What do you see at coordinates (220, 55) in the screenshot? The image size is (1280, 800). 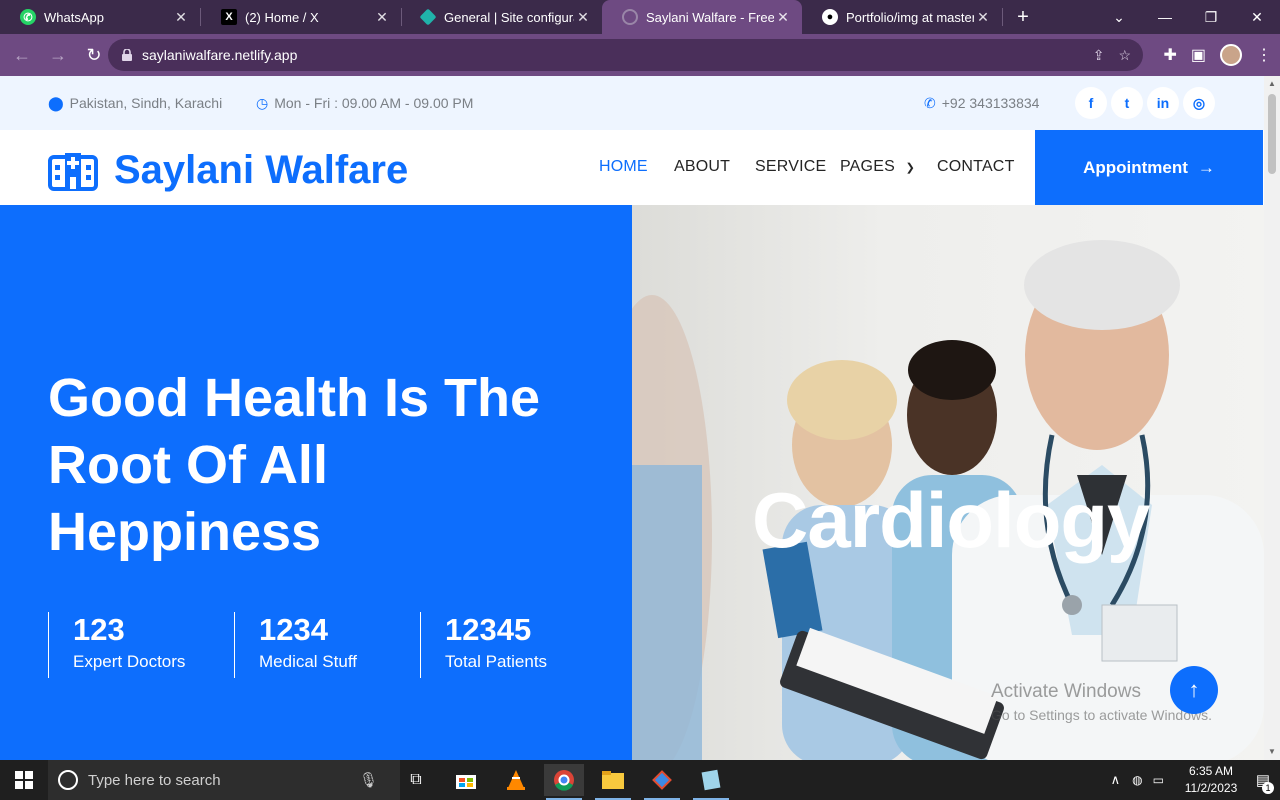 I see `url-text: saylaniwalfare.netlify.app` at bounding box center [220, 55].